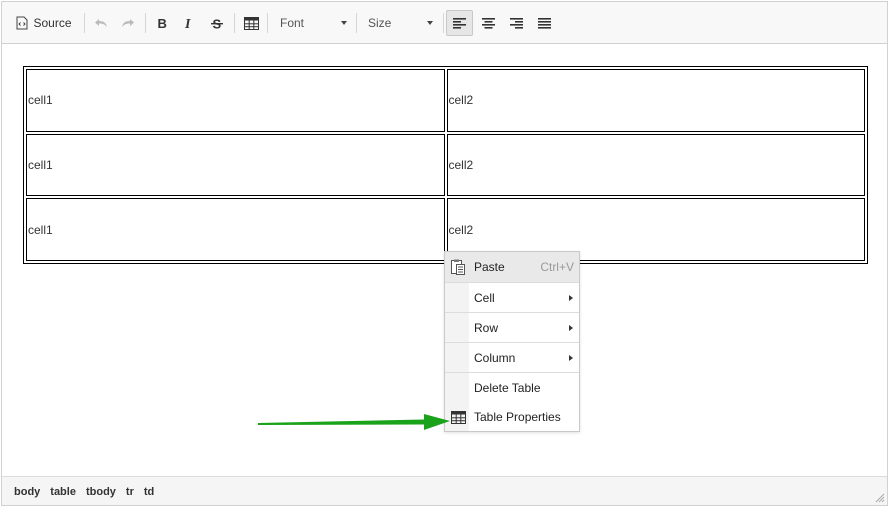  What do you see at coordinates (52, 23) in the screenshot?
I see `source-label: Source` at bounding box center [52, 23].